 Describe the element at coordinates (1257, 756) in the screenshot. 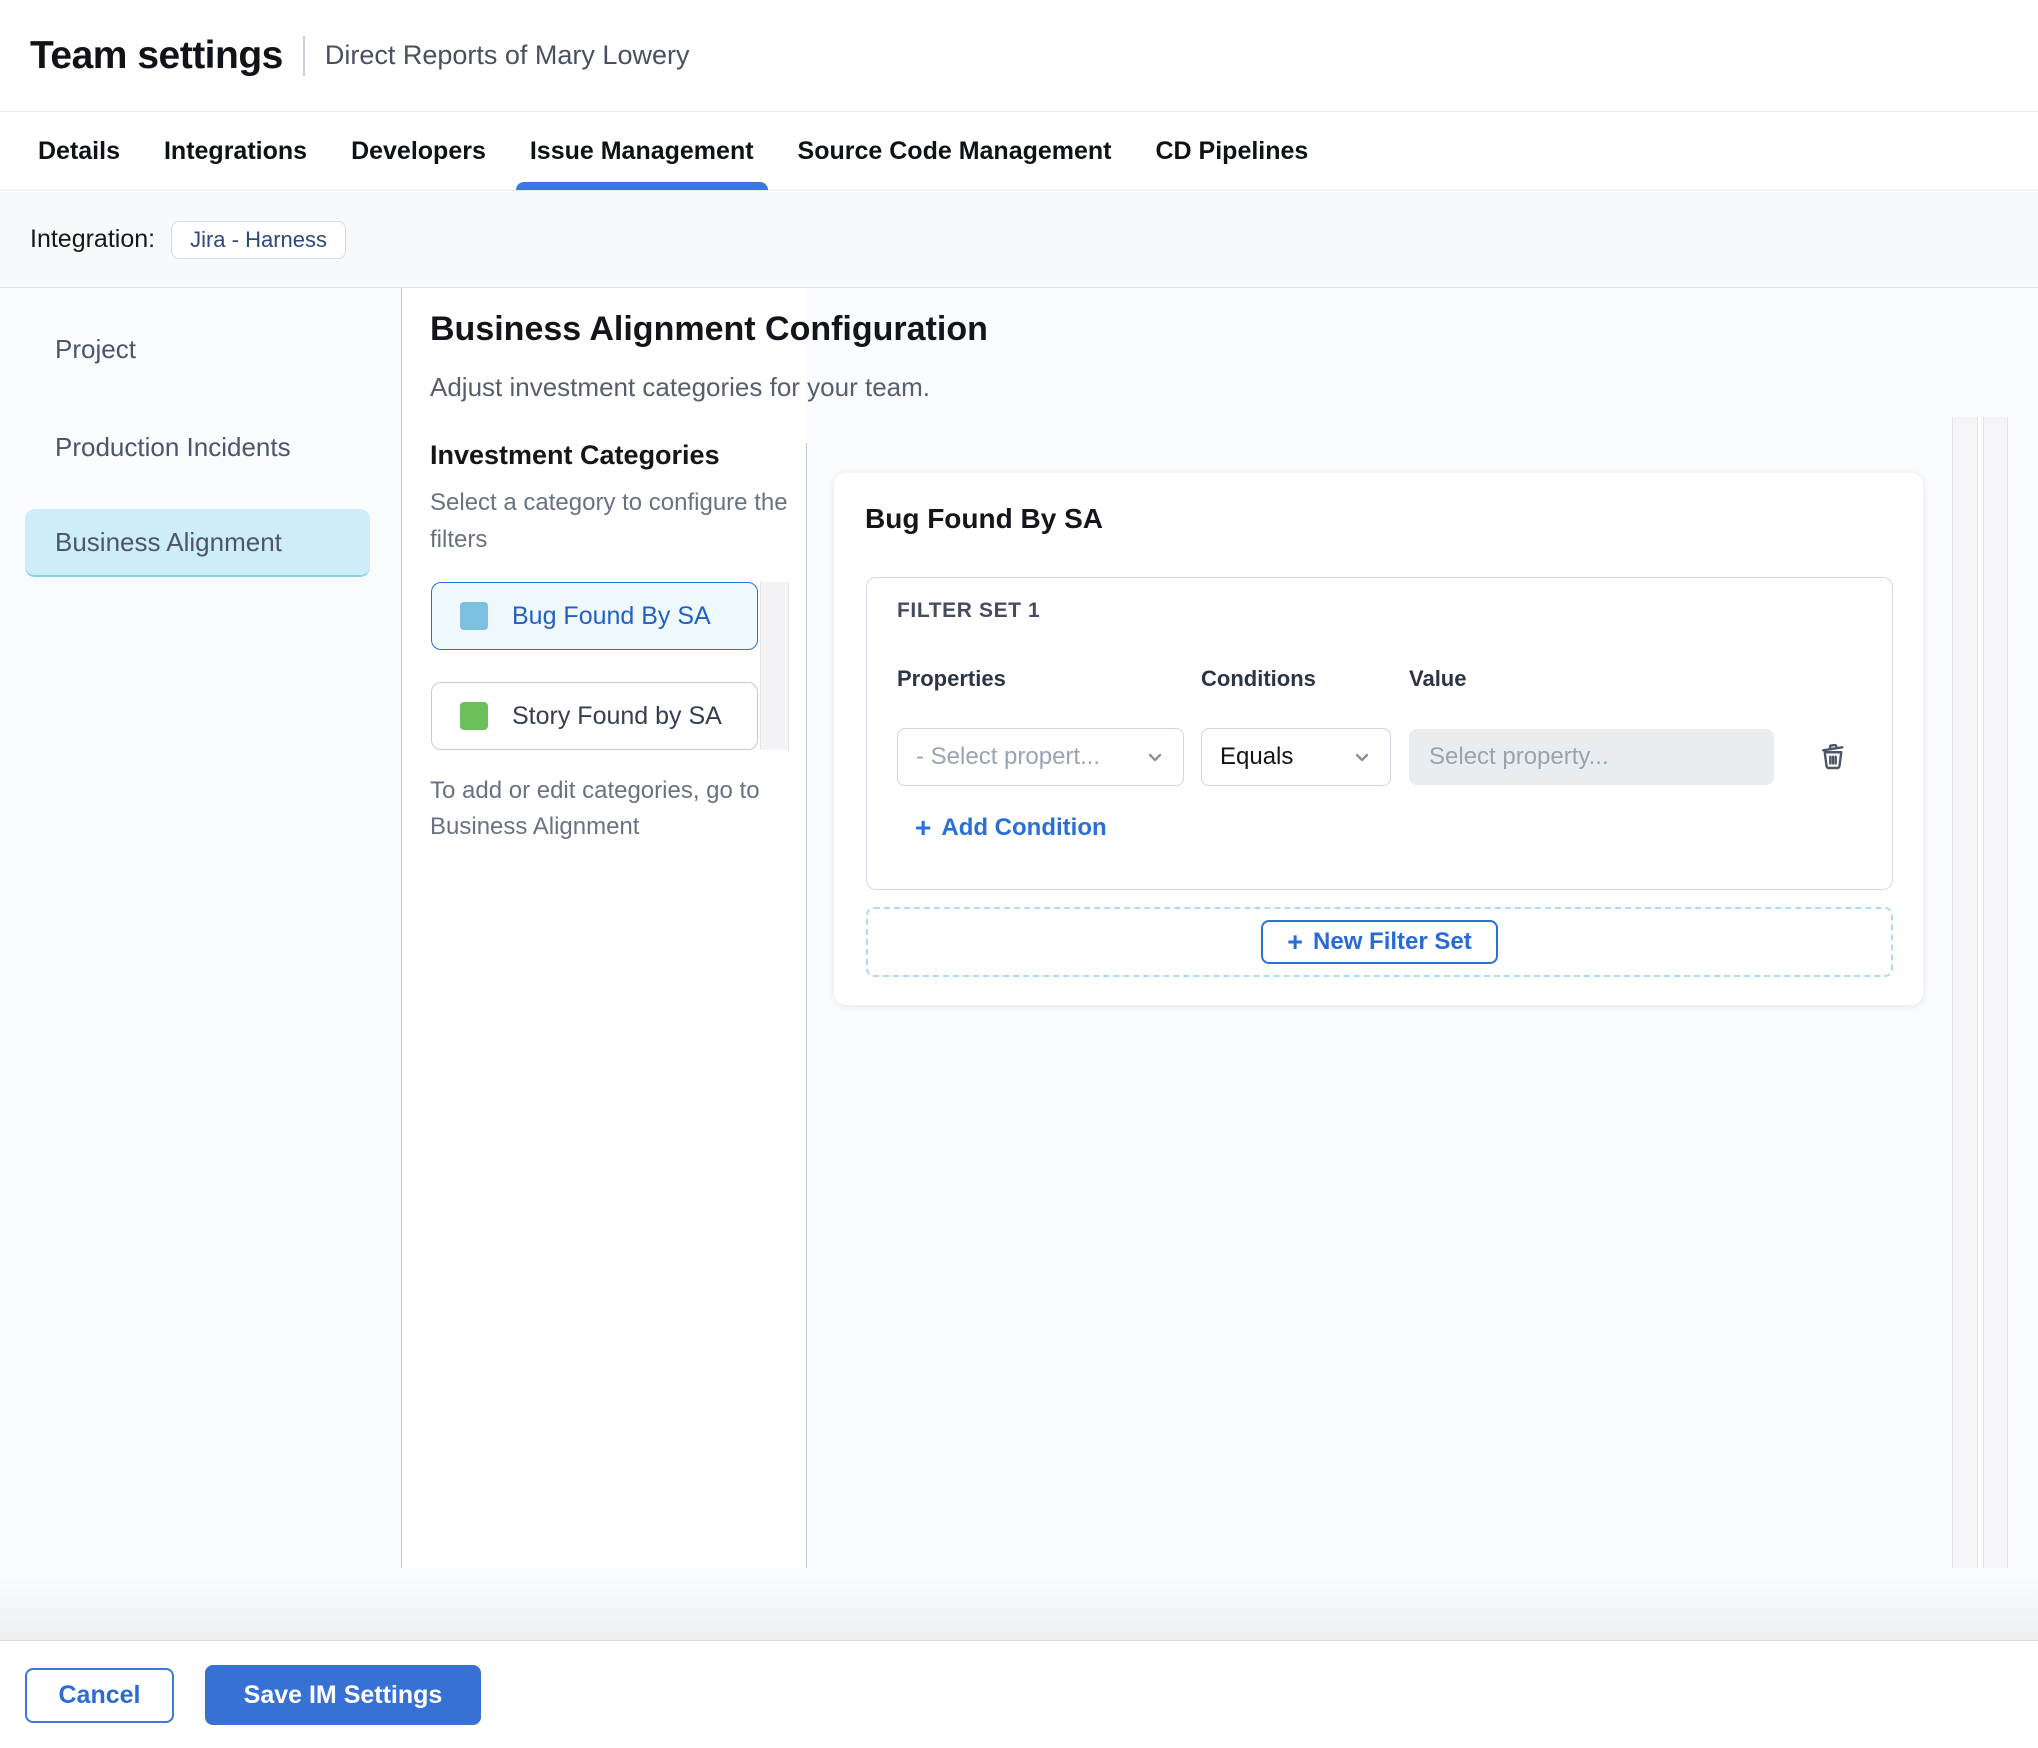

I see `condition-select-value: Equals` at that location.